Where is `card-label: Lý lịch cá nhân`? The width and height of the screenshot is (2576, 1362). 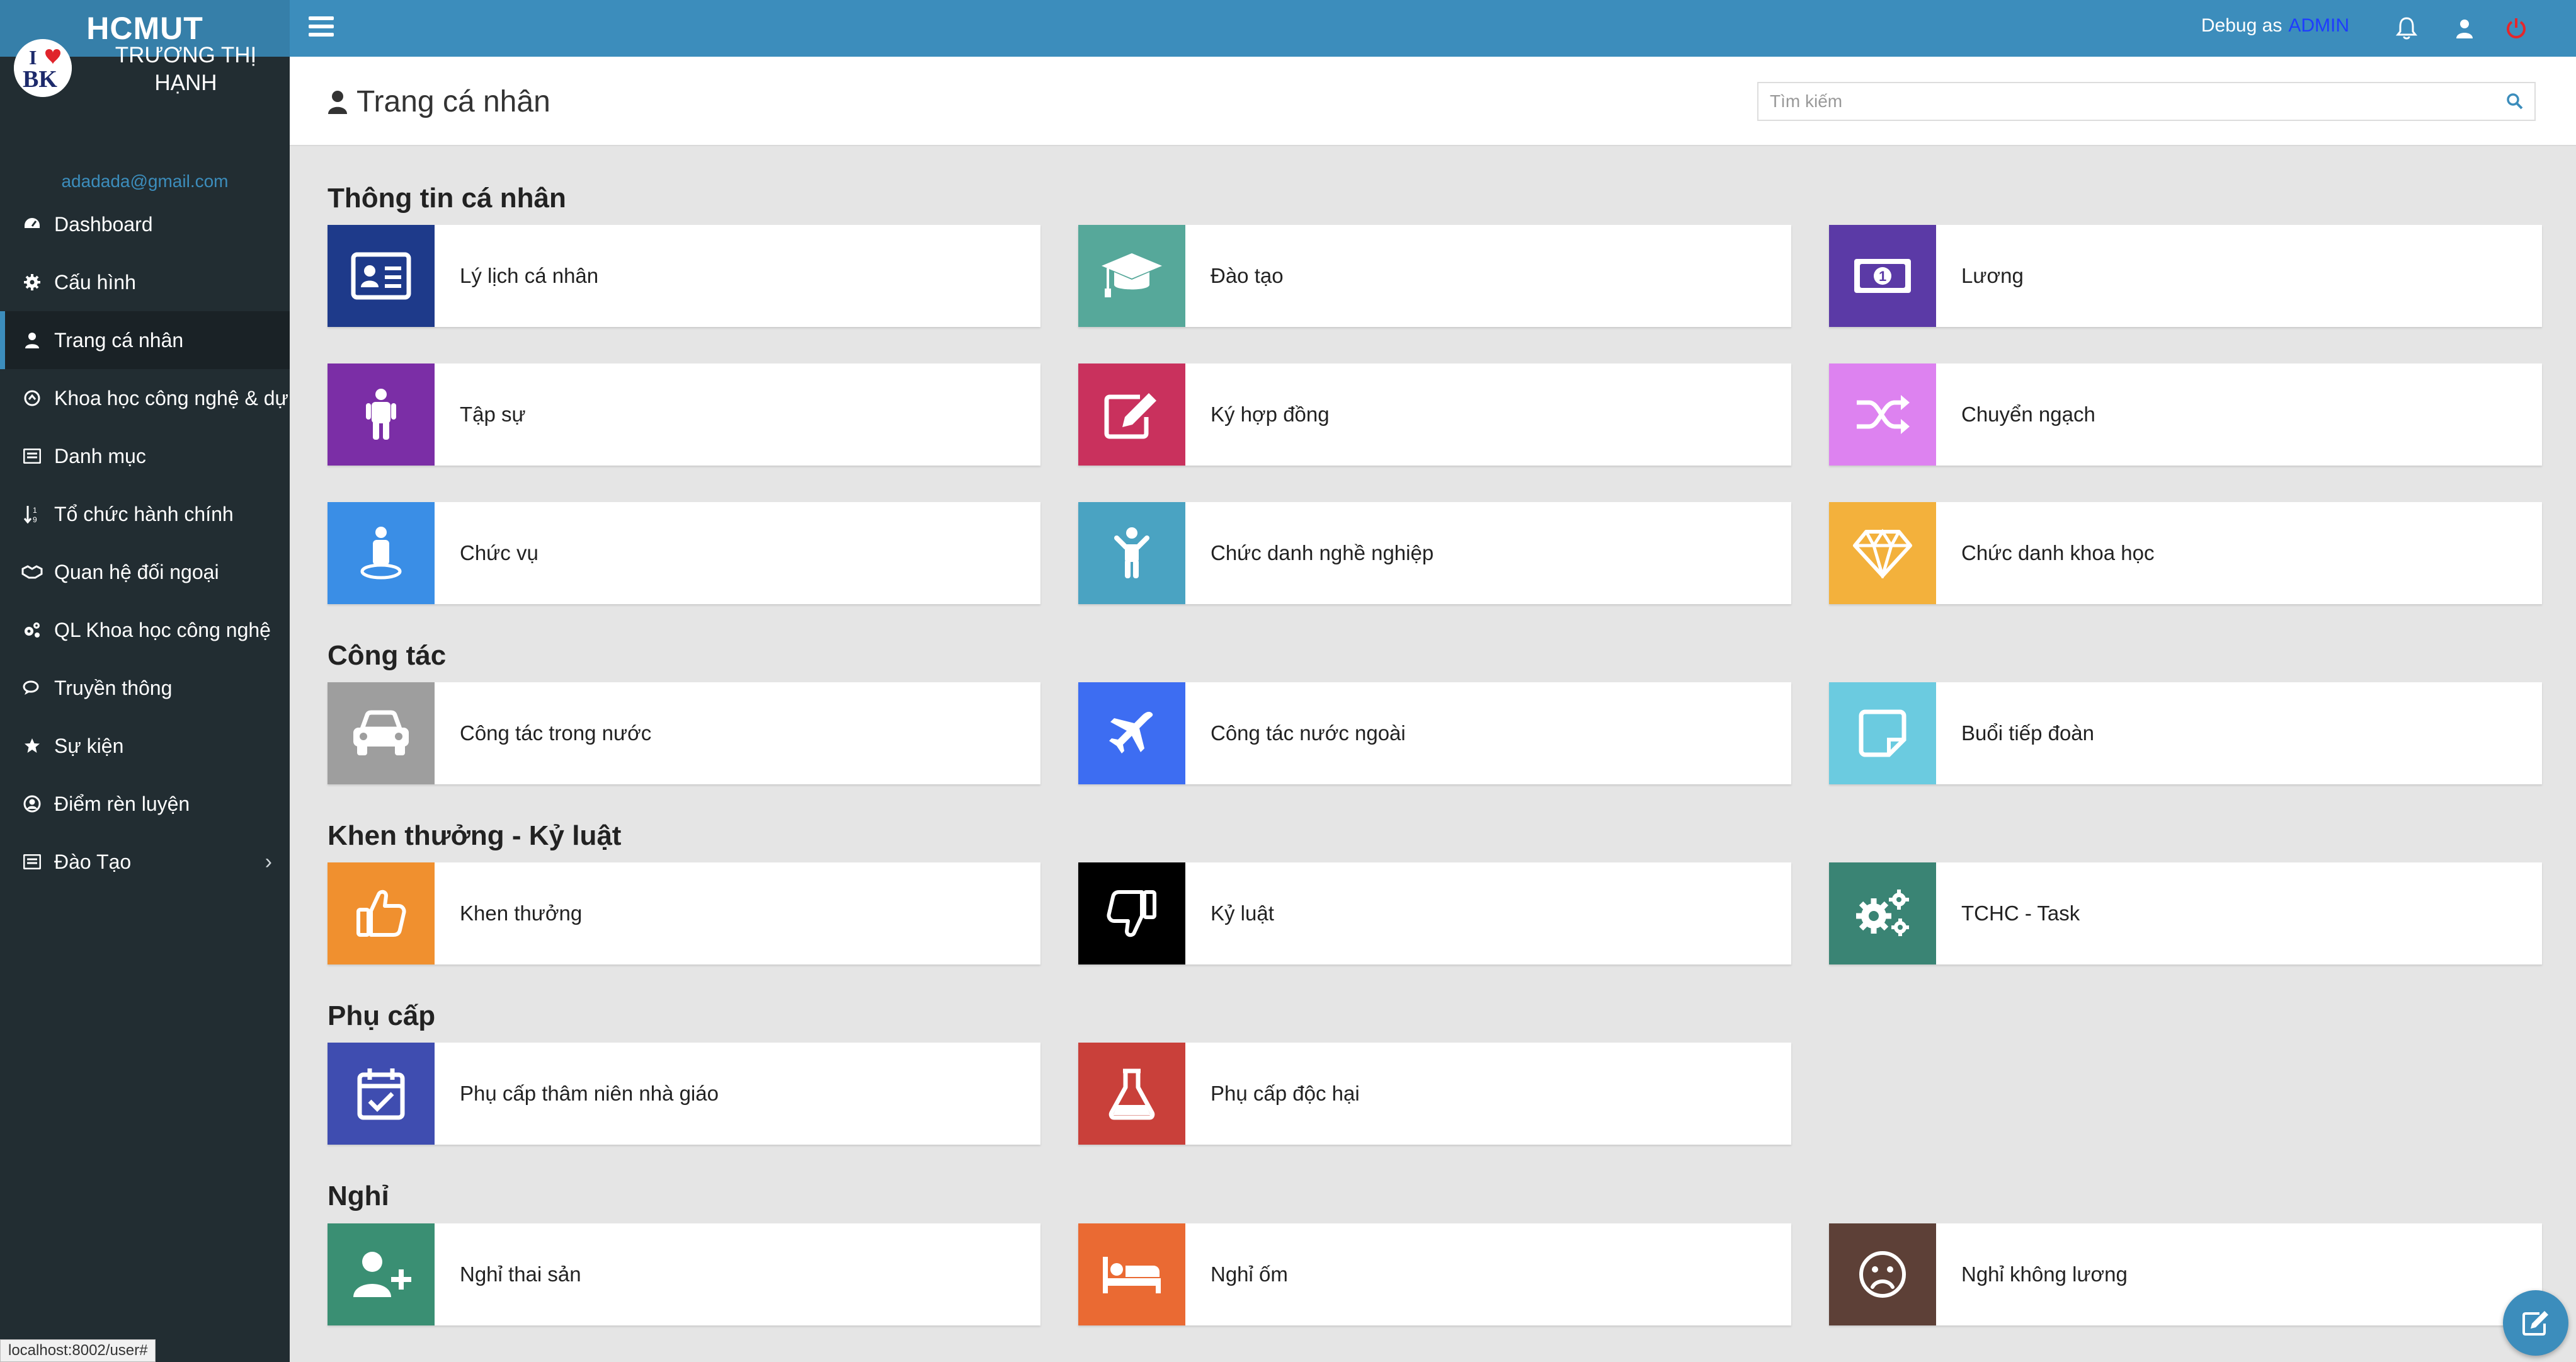
card-label: Lý lịch cá nhân is located at coordinates (529, 275).